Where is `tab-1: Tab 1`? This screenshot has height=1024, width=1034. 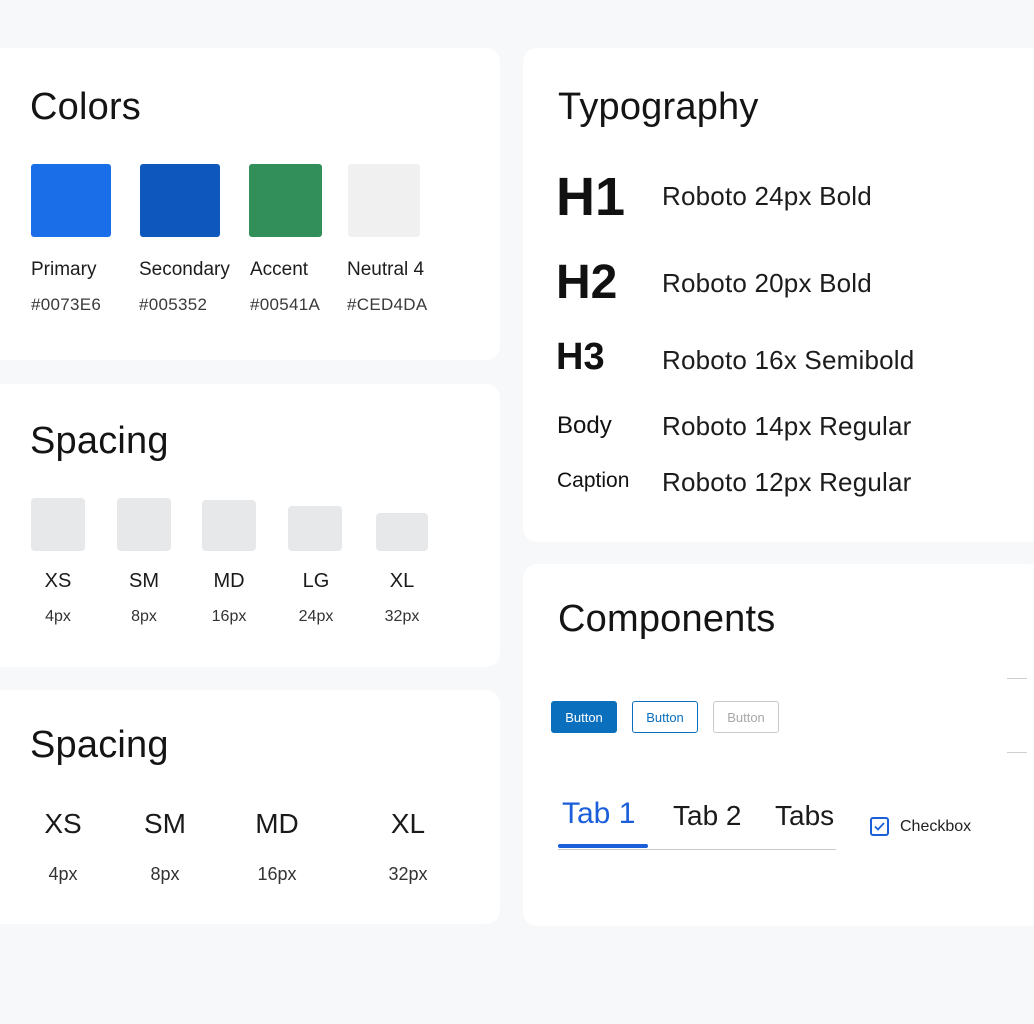
tab-1: Tab 1 is located at coordinates (598, 814).